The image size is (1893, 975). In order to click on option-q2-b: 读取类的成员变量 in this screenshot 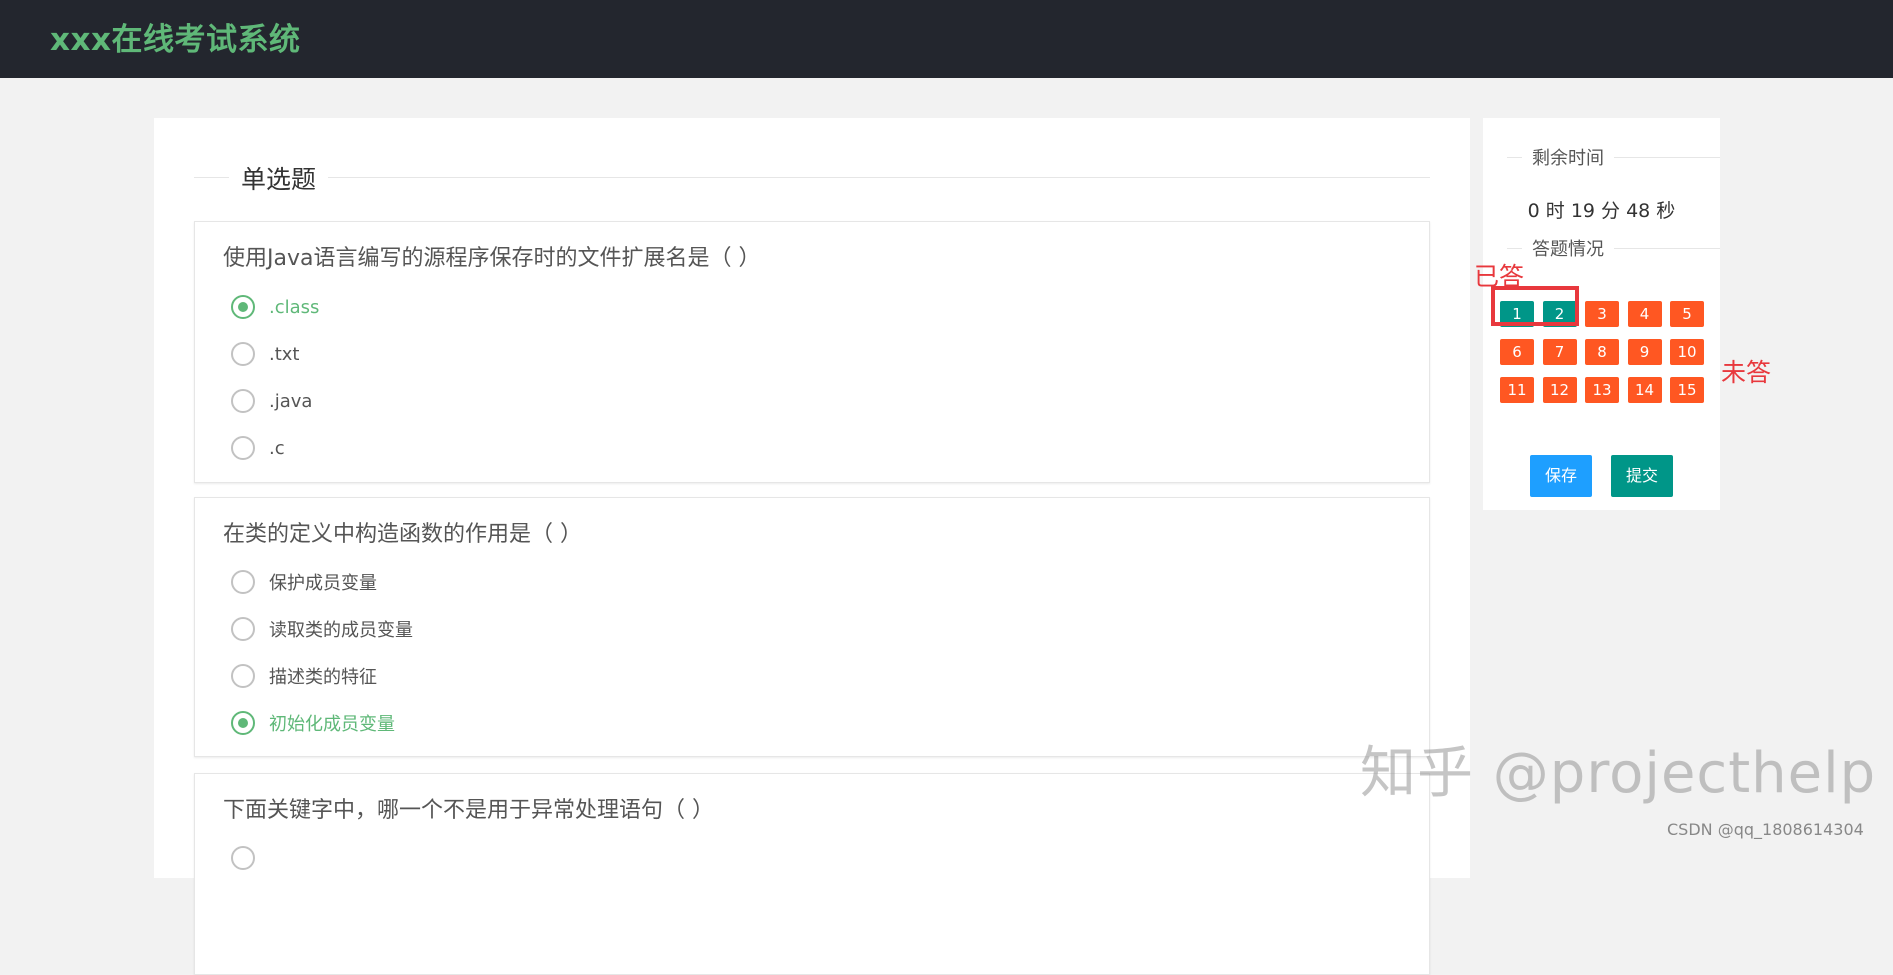, I will do `click(322, 629)`.